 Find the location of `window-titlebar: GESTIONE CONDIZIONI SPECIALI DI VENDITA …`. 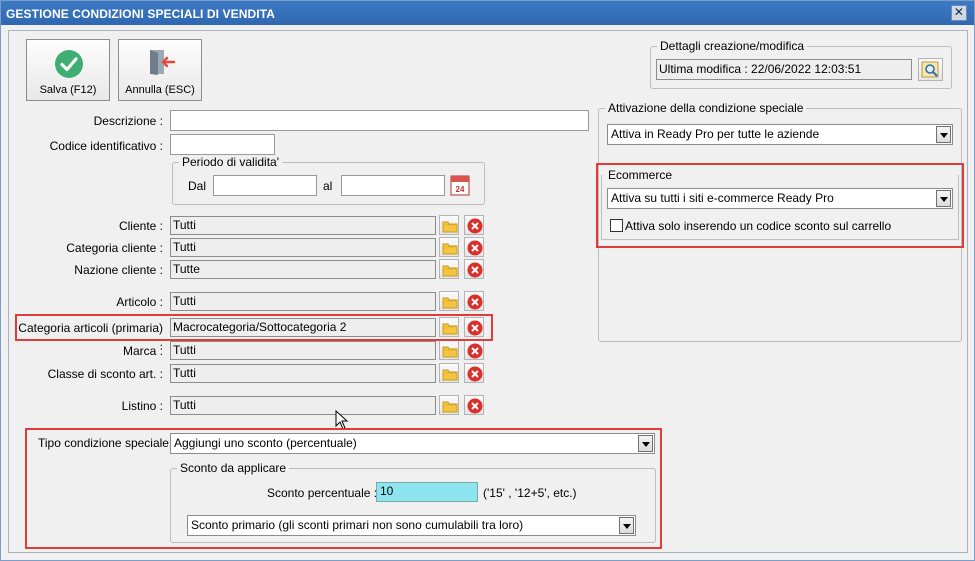

window-titlebar: GESTIONE CONDIZIONI SPECIALI DI VENDITA … is located at coordinates (487, 13).